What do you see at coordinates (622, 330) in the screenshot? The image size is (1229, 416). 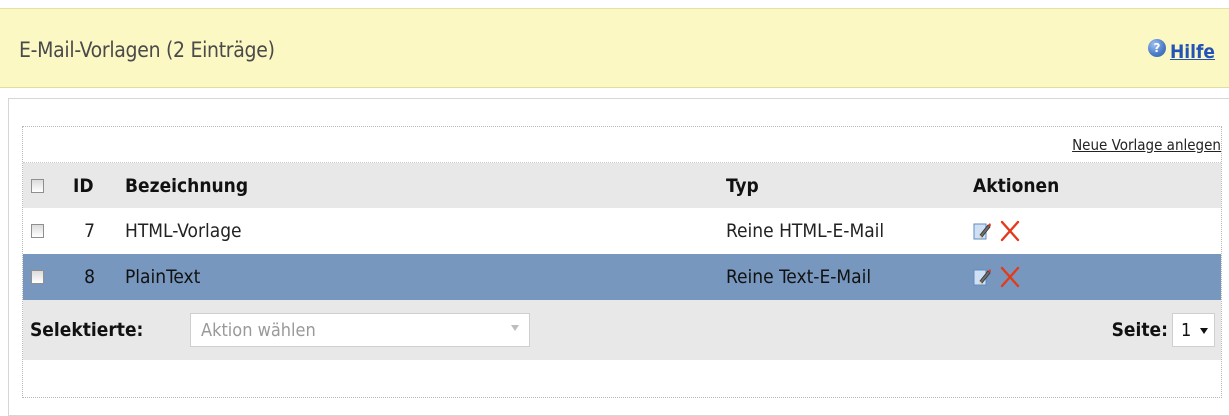 I see `table-footer: Selektierte: Aktion wählen Seite: 1` at bounding box center [622, 330].